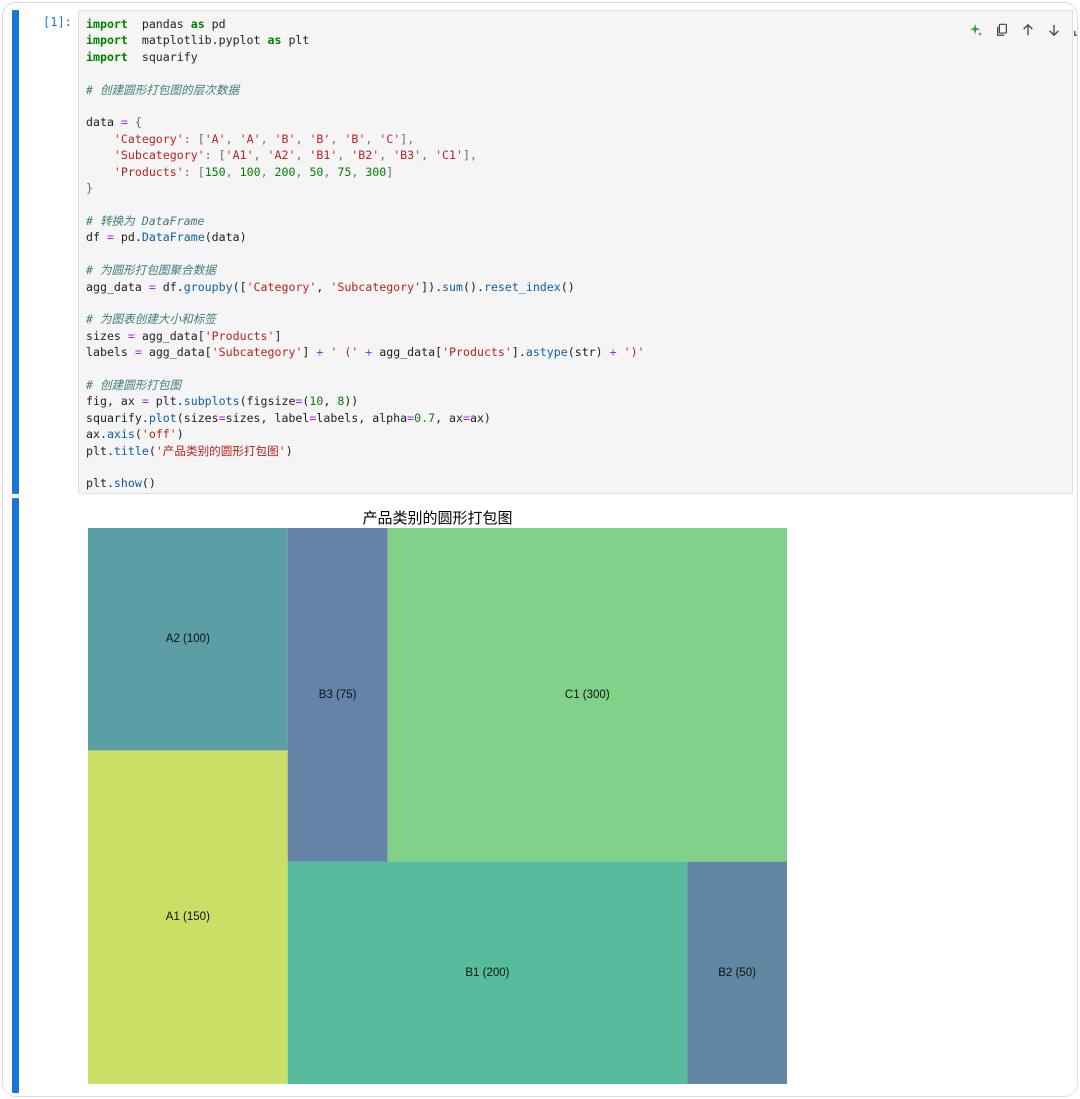 This screenshot has width=1080, height=1099. What do you see at coordinates (487, 973) in the screenshot?
I see `treemap-label-b1: B1 (200)` at bounding box center [487, 973].